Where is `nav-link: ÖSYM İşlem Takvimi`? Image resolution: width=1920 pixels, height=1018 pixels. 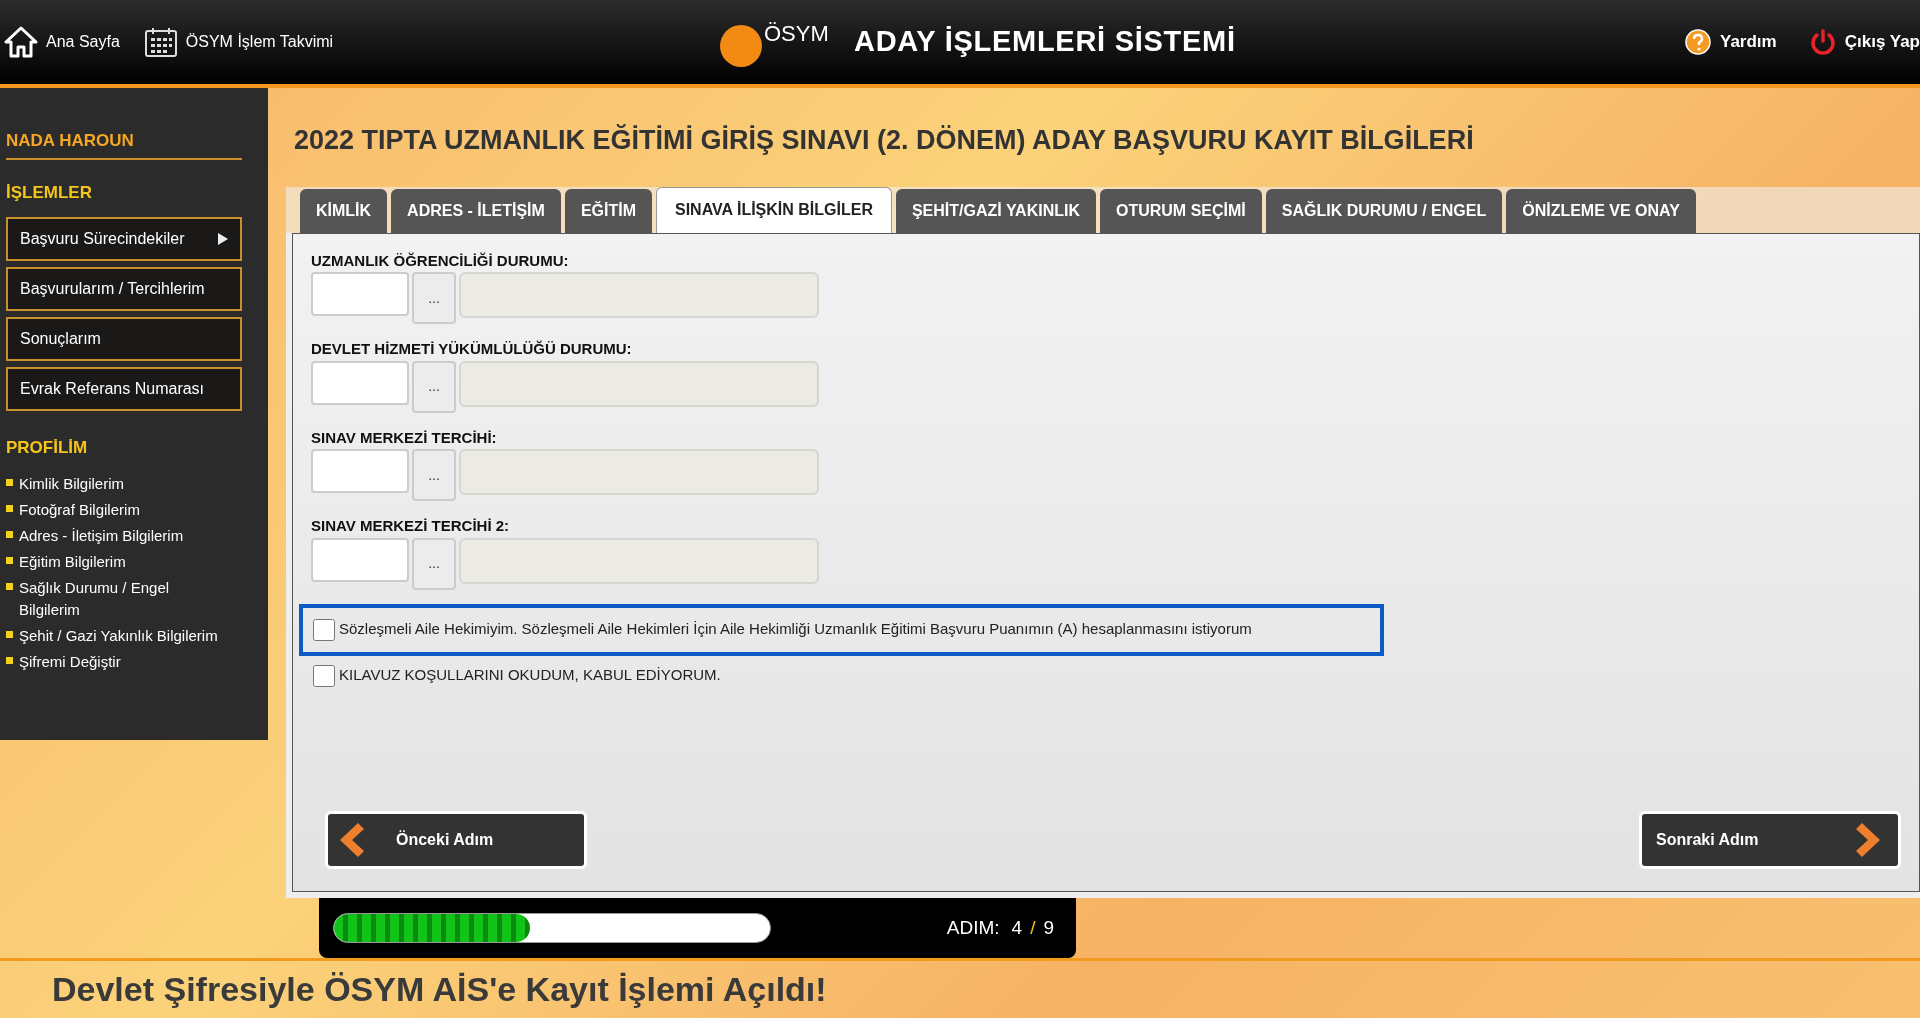 nav-link: ÖSYM İşlem Takvimi is located at coordinates (238, 42).